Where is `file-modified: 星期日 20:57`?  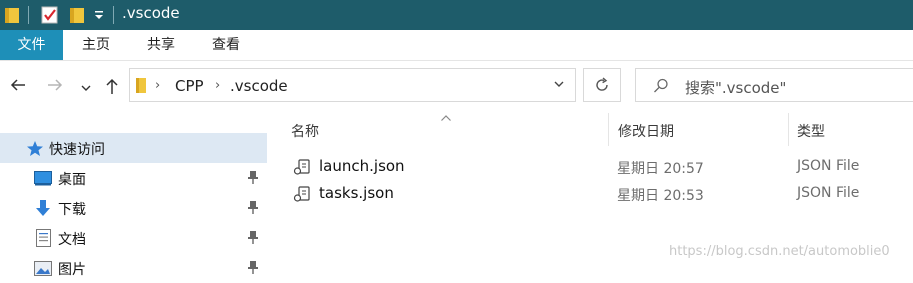
file-modified: 星期日 20:57 is located at coordinates (660, 169).